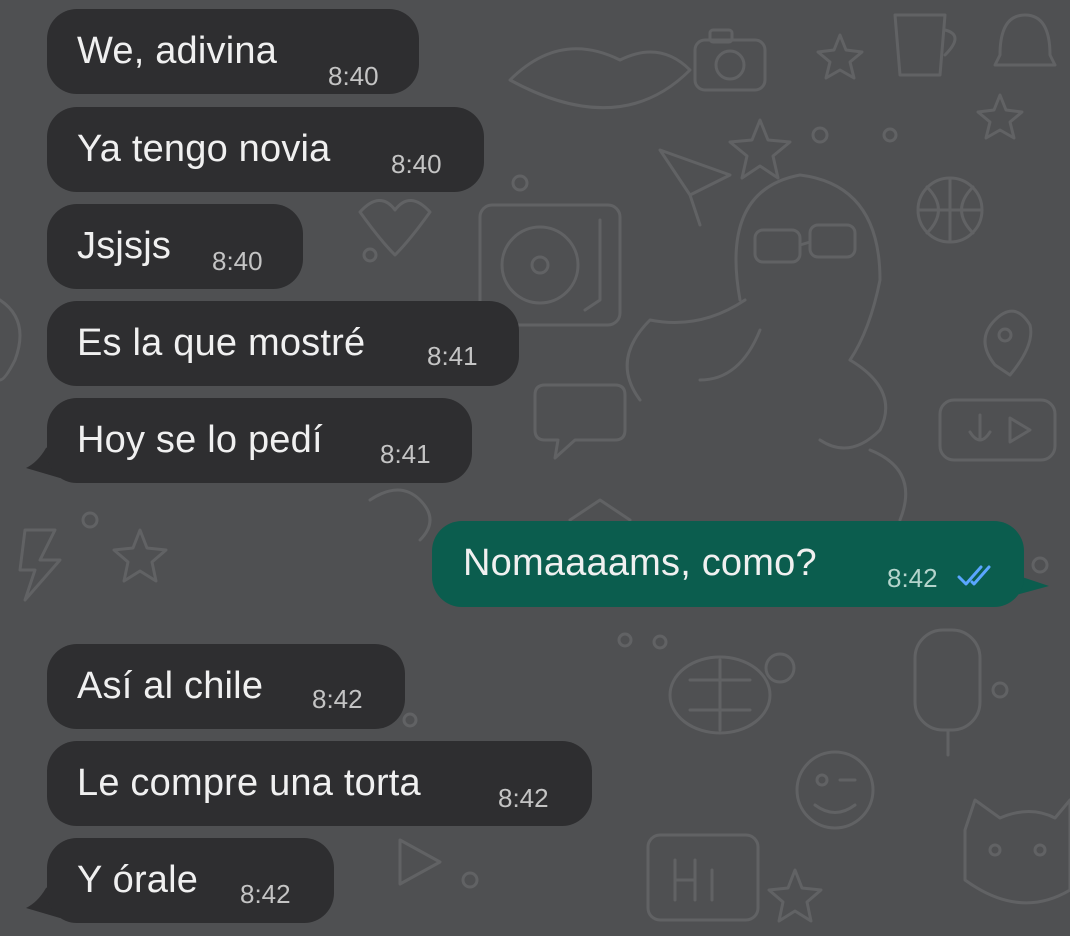 Image resolution: width=1070 pixels, height=936 pixels. What do you see at coordinates (221, 343) in the screenshot?
I see `message-text: Es la que mostré` at bounding box center [221, 343].